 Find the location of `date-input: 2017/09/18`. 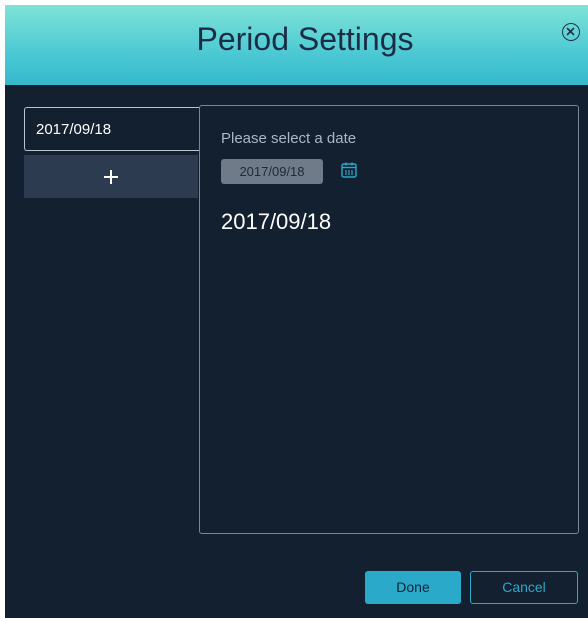

date-input: 2017/09/18 is located at coordinates (272, 171).